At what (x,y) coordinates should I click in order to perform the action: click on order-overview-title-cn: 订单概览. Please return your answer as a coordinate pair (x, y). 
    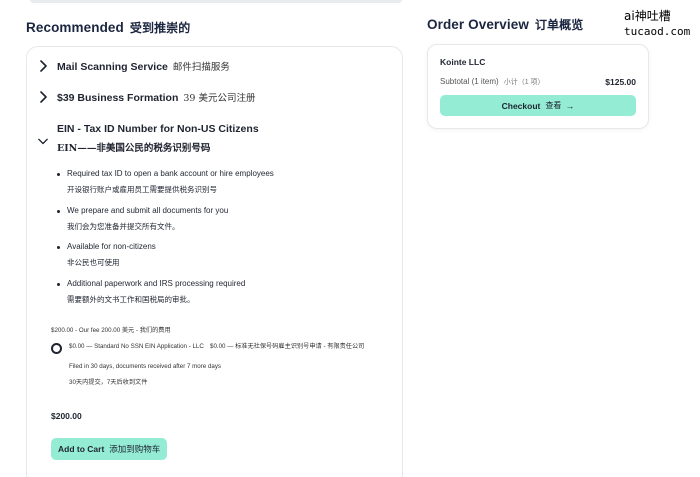
    Looking at the image, I should click on (559, 25).